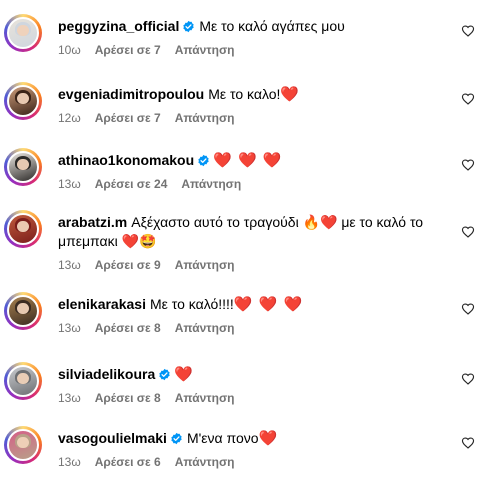  I want to click on comment-line: athinao1konomakou ❤️ ❤️ ❤️, so click(260, 160).